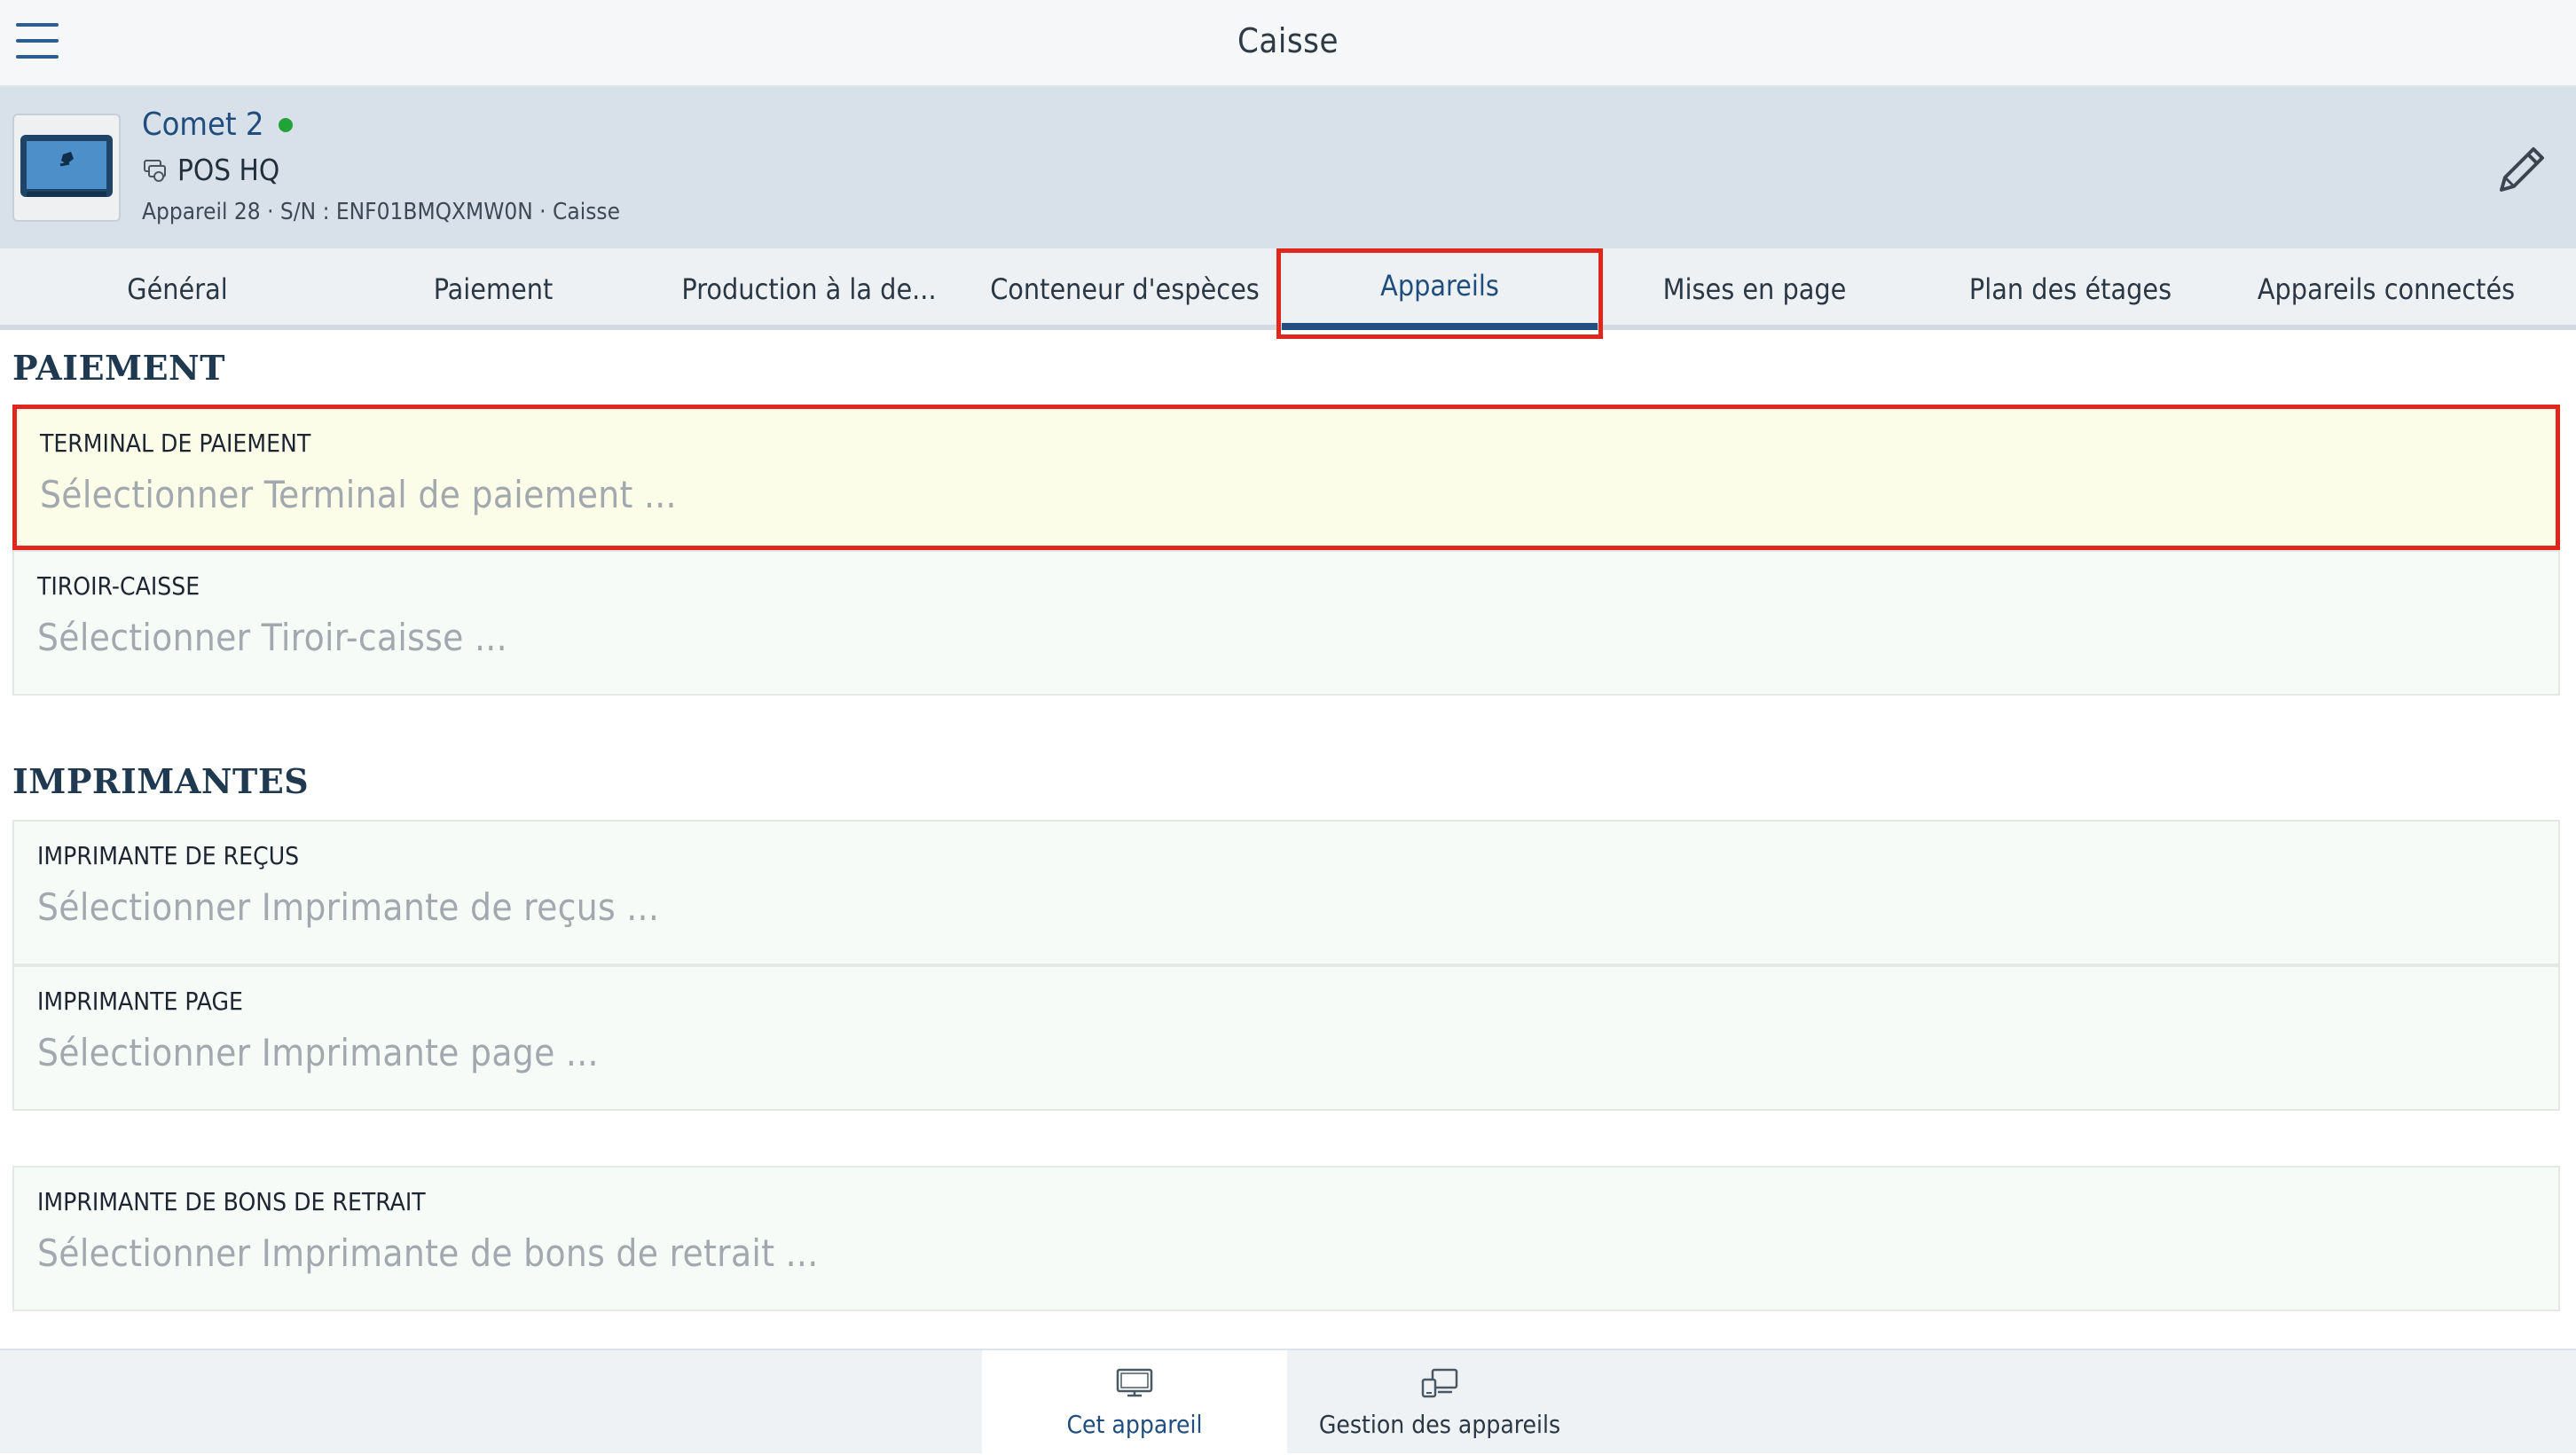 This screenshot has height=1455, width=2576. What do you see at coordinates (168, 855) in the screenshot?
I see `field-label: IMPRIMANTE DE REÇUS` at bounding box center [168, 855].